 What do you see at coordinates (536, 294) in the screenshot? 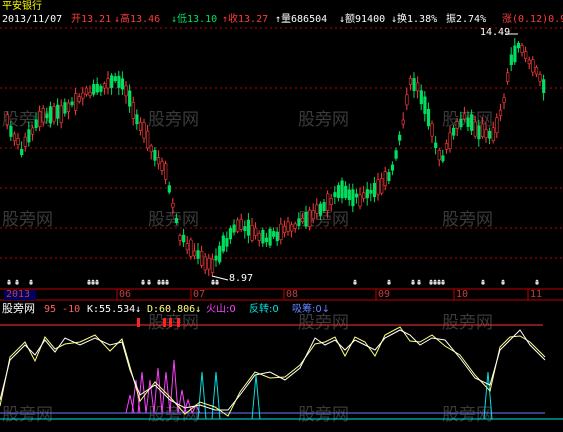
I see `axis-label-11: 11` at bounding box center [536, 294].